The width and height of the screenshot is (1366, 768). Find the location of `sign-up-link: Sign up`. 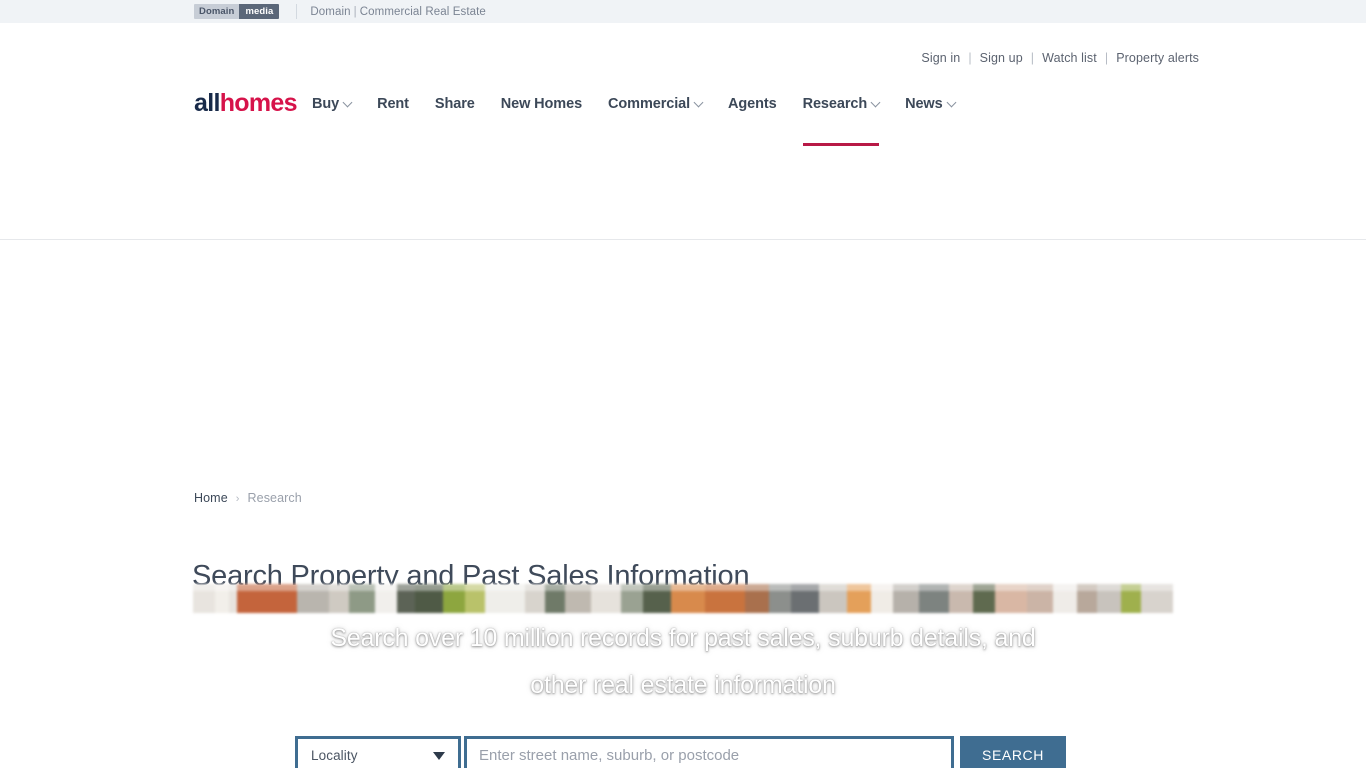

sign-up-link: Sign up is located at coordinates (1001, 58).